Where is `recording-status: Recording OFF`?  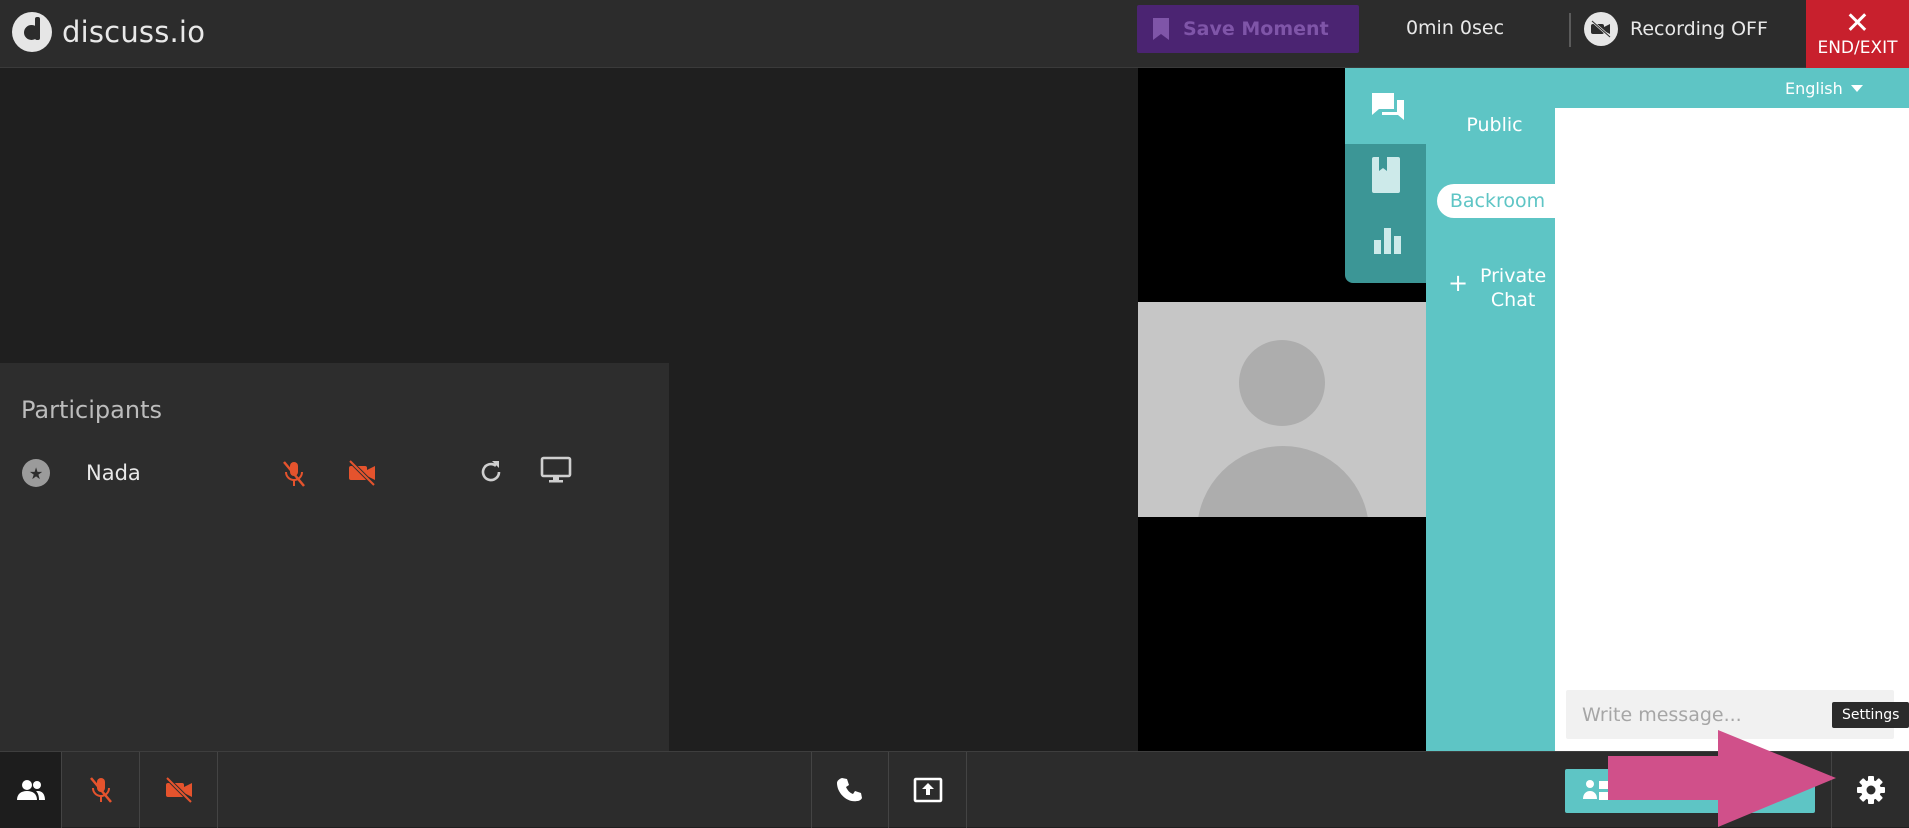 recording-status: Recording OFF is located at coordinates (1676, 29).